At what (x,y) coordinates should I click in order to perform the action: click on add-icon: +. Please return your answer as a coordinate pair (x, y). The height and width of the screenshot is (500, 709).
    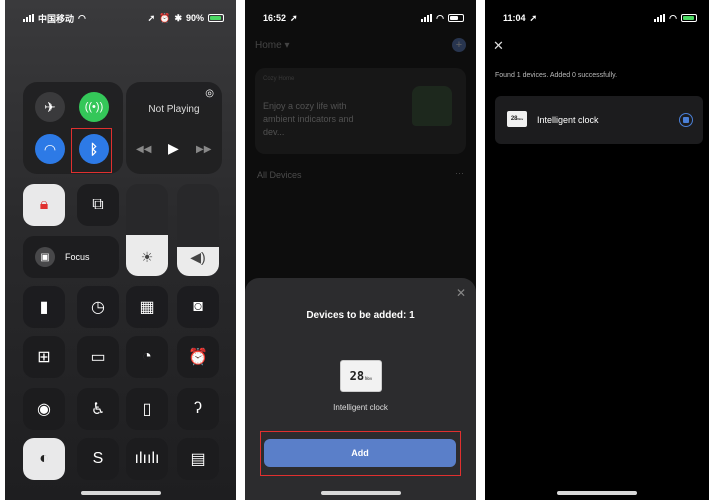
    Looking at the image, I should click on (459, 45).